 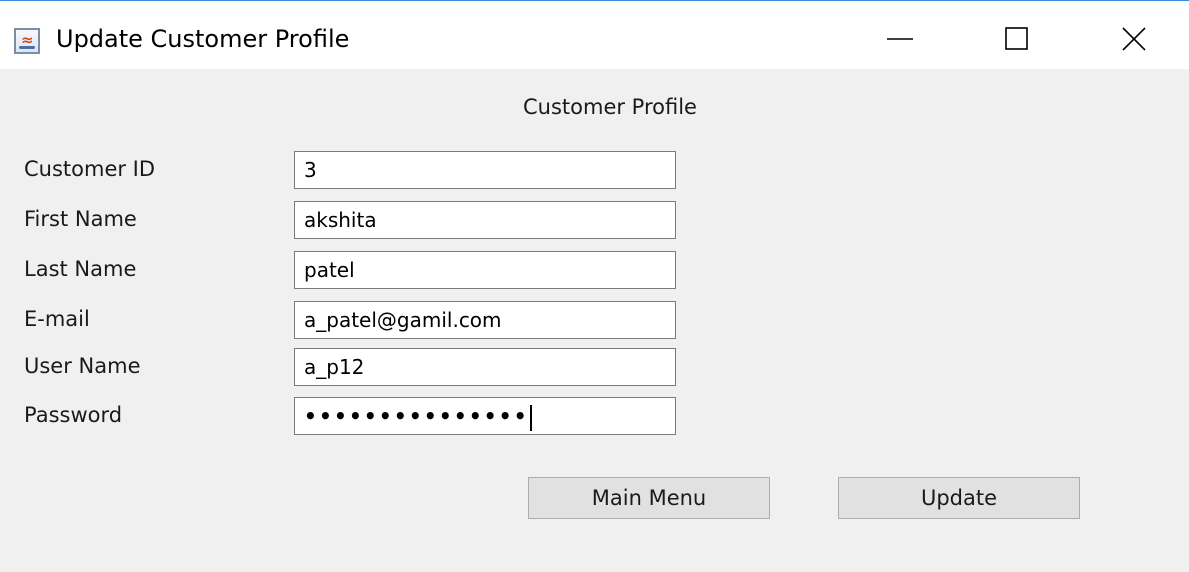 What do you see at coordinates (959, 498) in the screenshot?
I see `update-button: Update` at bounding box center [959, 498].